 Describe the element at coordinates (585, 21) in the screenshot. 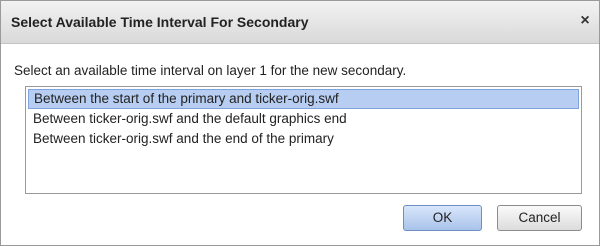

I see `close-icon: ×` at that location.